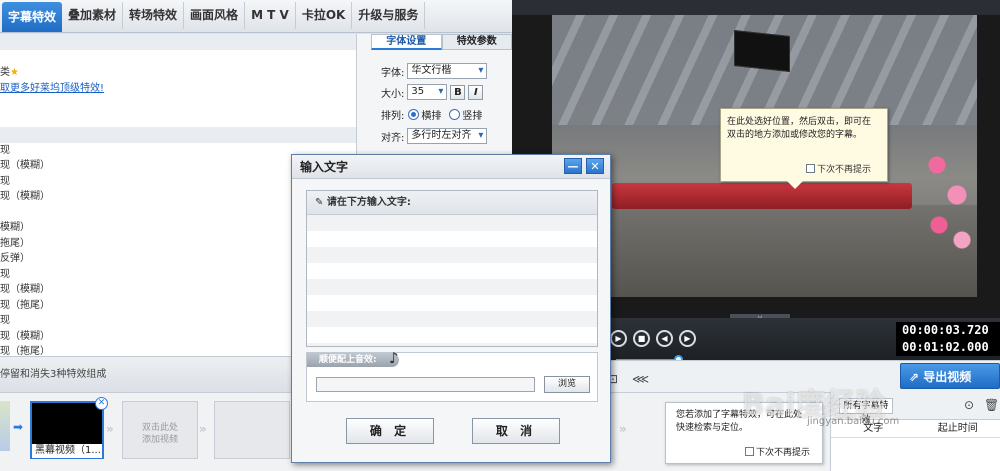 This screenshot has width=1000, height=471. What do you see at coordinates (455, 114) in the screenshot?
I see `vertical-radio` at bounding box center [455, 114].